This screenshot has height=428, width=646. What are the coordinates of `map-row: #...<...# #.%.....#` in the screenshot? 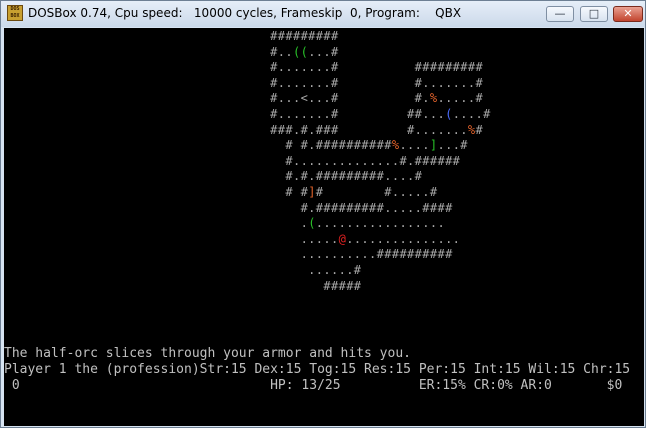 It's located at (243, 98).